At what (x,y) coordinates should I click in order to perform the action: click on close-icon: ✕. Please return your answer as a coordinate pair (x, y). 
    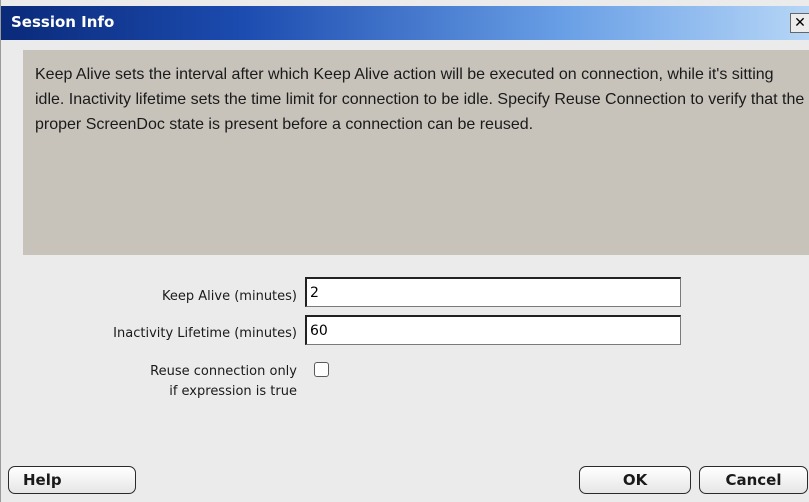
    Looking at the image, I should click on (800, 23).